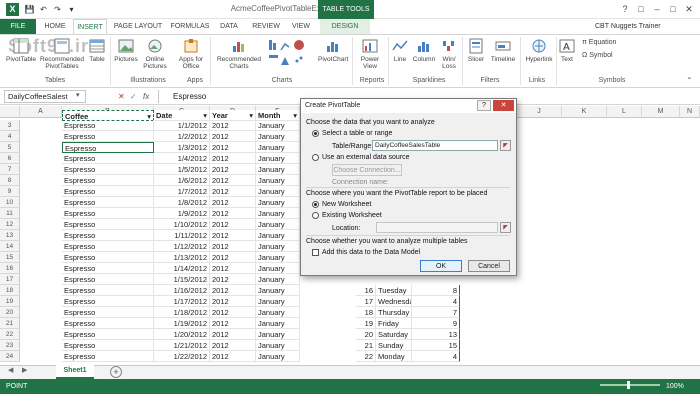 This screenshot has width=700, height=394. Describe the element at coordinates (75, 372) in the screenshot. I see `sheet-tab-sheet1: Sheet1` at that location.